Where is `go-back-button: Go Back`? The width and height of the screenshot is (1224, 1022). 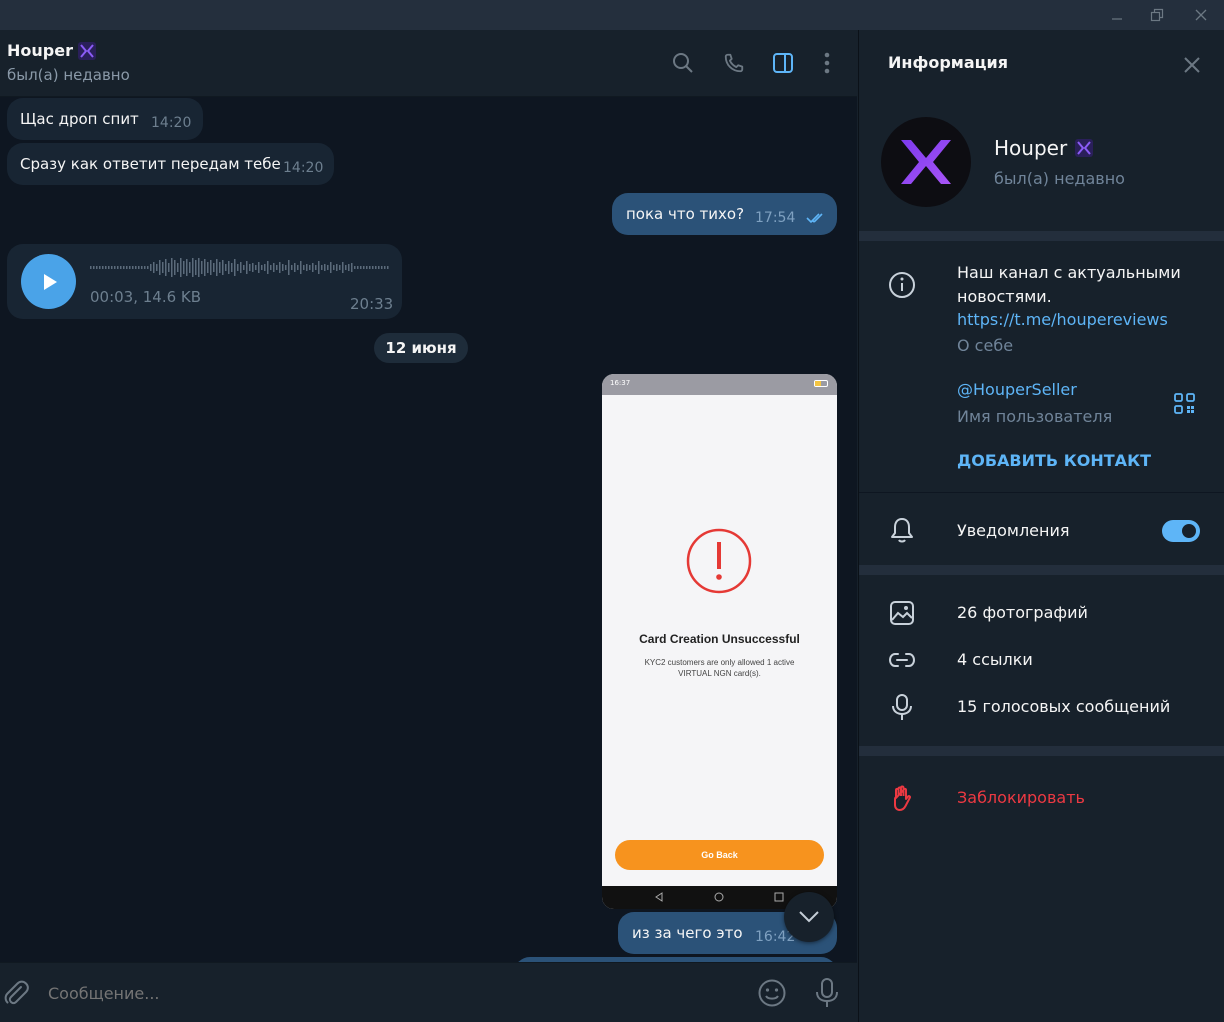 go-back-button: Go Back is located at coordinates (719, 855).